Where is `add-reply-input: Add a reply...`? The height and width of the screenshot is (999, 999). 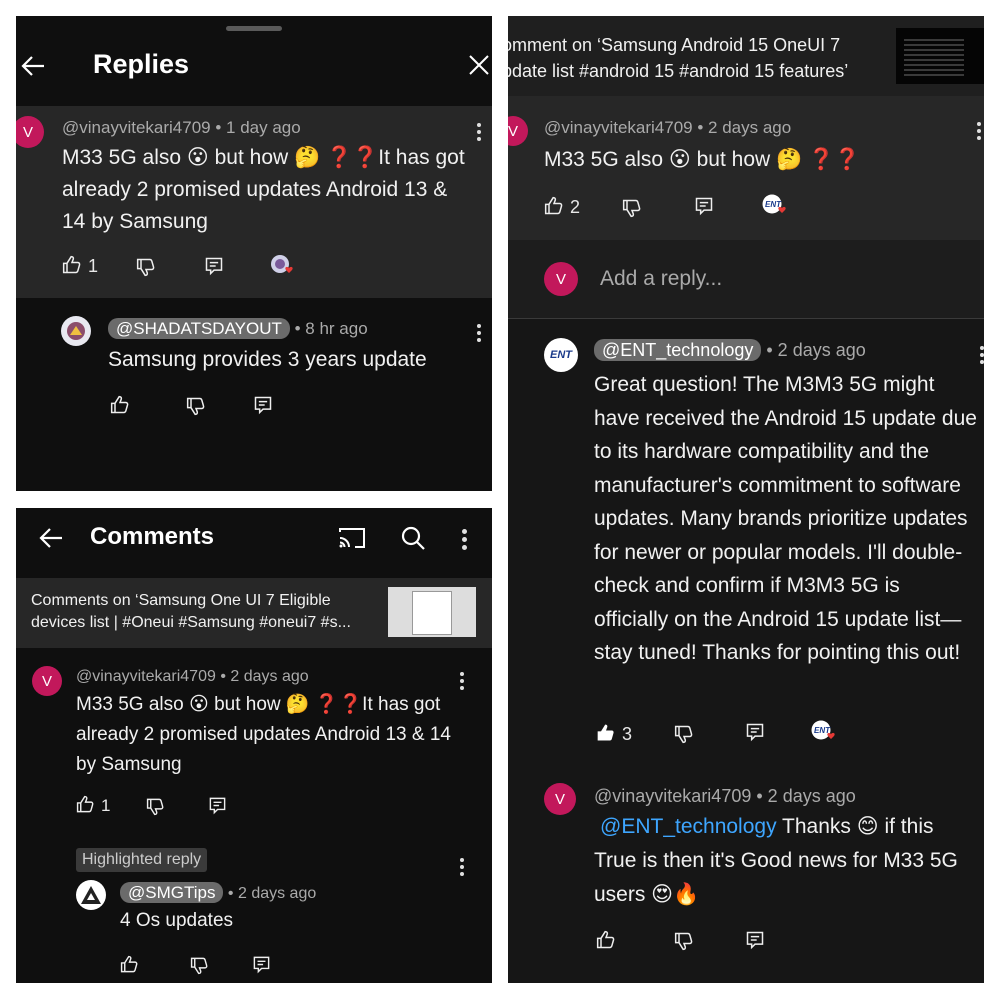
add-reply-input: Add a reply... is located at coordinates (661, 279).